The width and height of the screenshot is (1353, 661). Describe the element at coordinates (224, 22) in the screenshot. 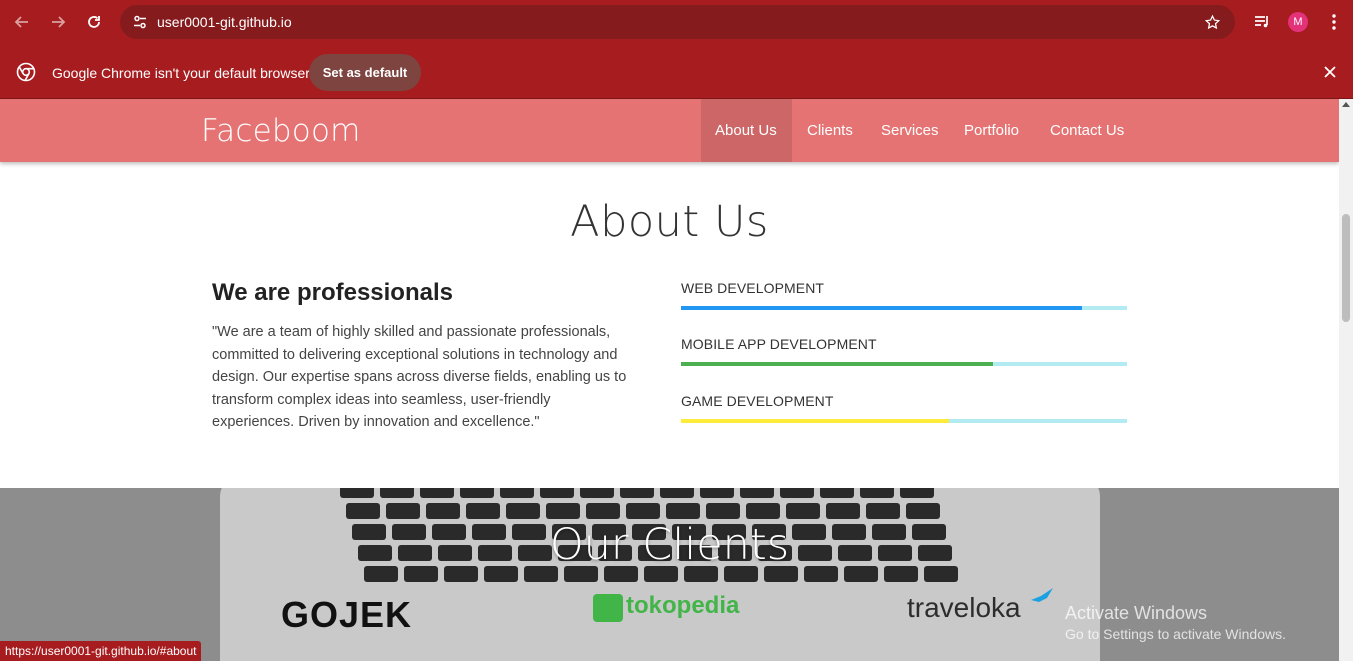

I see `url-text: user0001-git.github.io` at that location.